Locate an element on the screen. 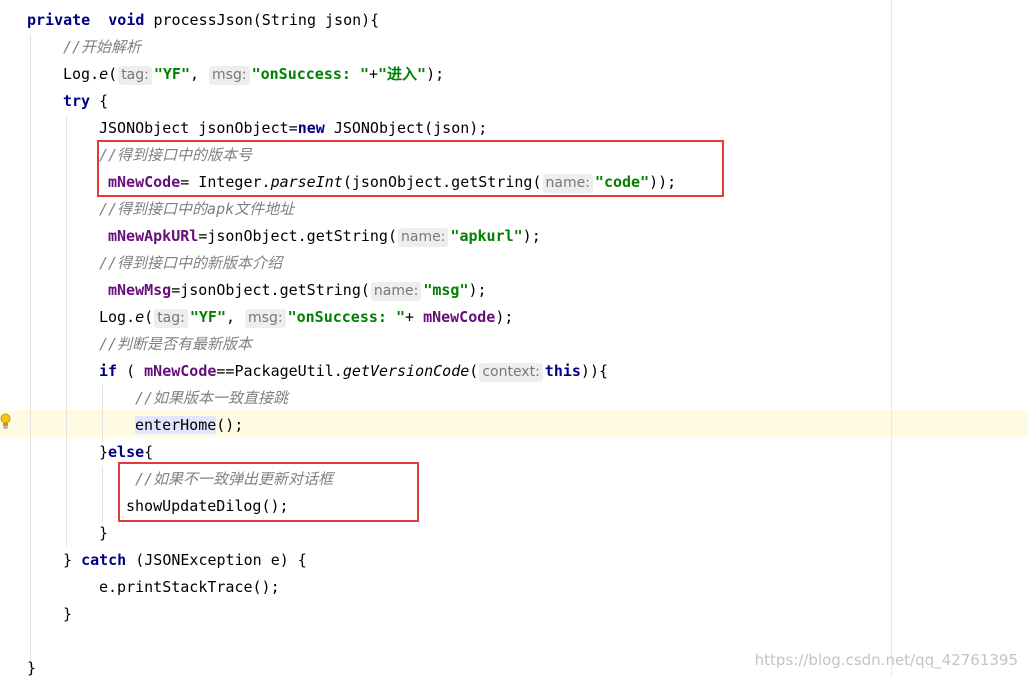  code-line-10: //得到接口中的新版本介绍 is located at coordinates (190, 263).